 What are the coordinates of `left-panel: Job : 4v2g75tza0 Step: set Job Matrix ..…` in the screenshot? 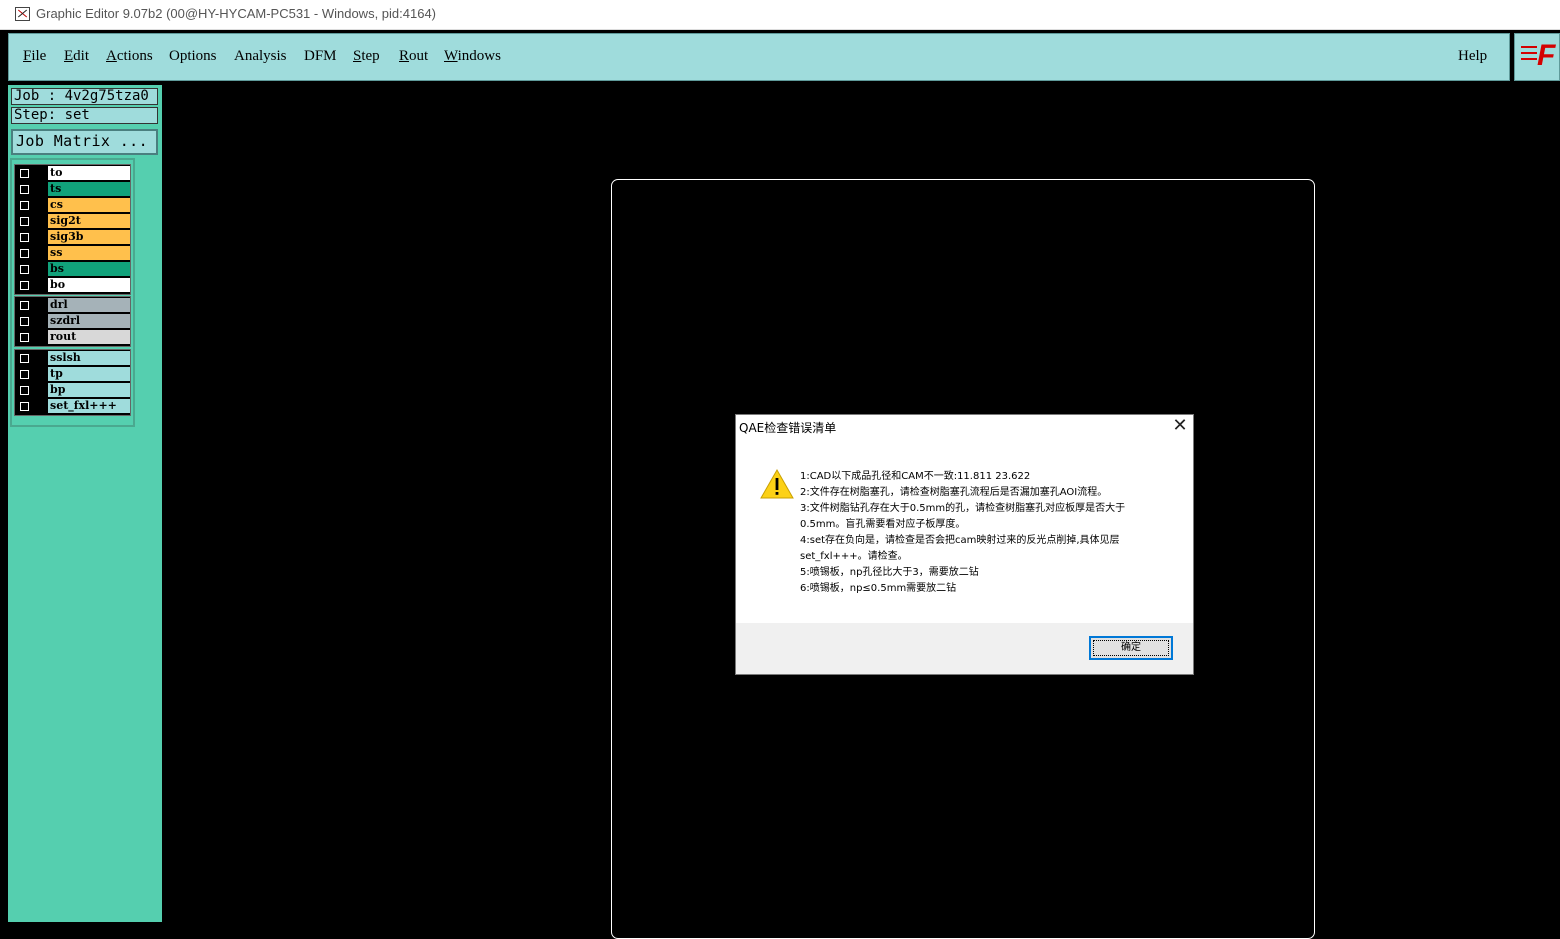 It's located at (85, 503).